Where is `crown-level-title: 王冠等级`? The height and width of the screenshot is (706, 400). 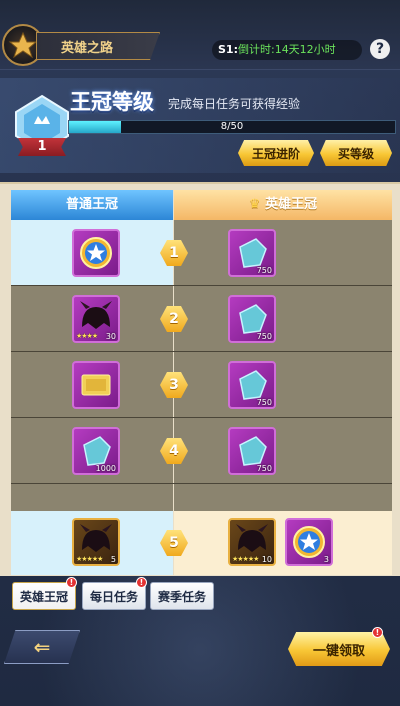
crown-level-title: 王冠等级 is located at coordinates (112, 102).